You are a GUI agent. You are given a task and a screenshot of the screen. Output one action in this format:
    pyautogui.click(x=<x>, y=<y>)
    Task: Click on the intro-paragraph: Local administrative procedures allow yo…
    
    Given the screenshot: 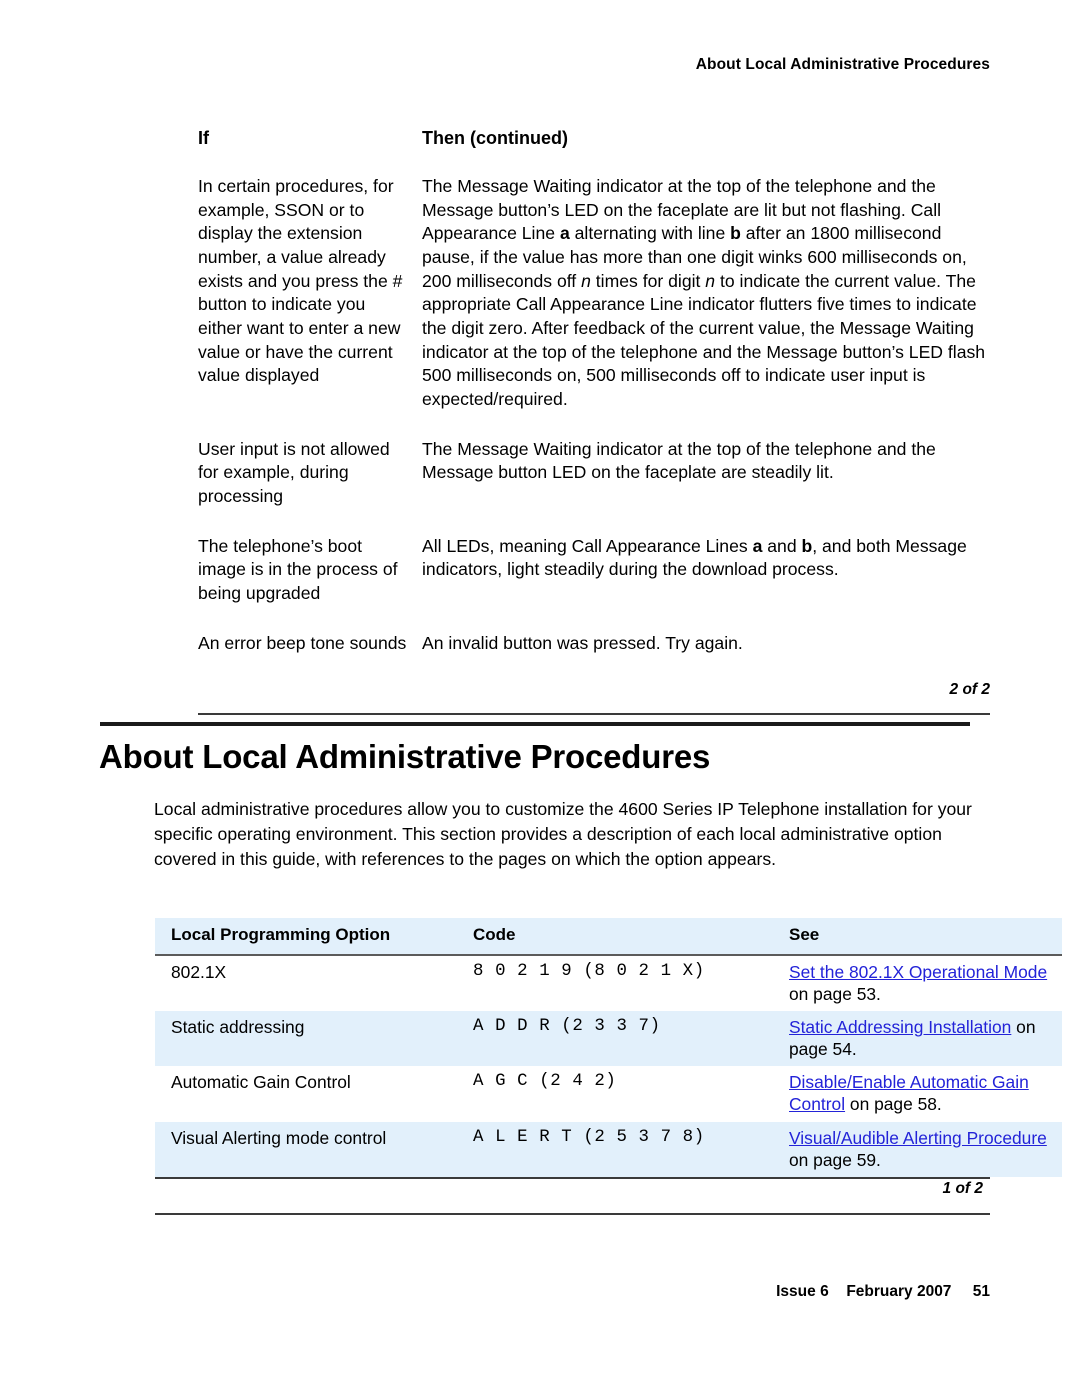 What is the action you would take?
    pyautogui.click(x=563, y=834)
    